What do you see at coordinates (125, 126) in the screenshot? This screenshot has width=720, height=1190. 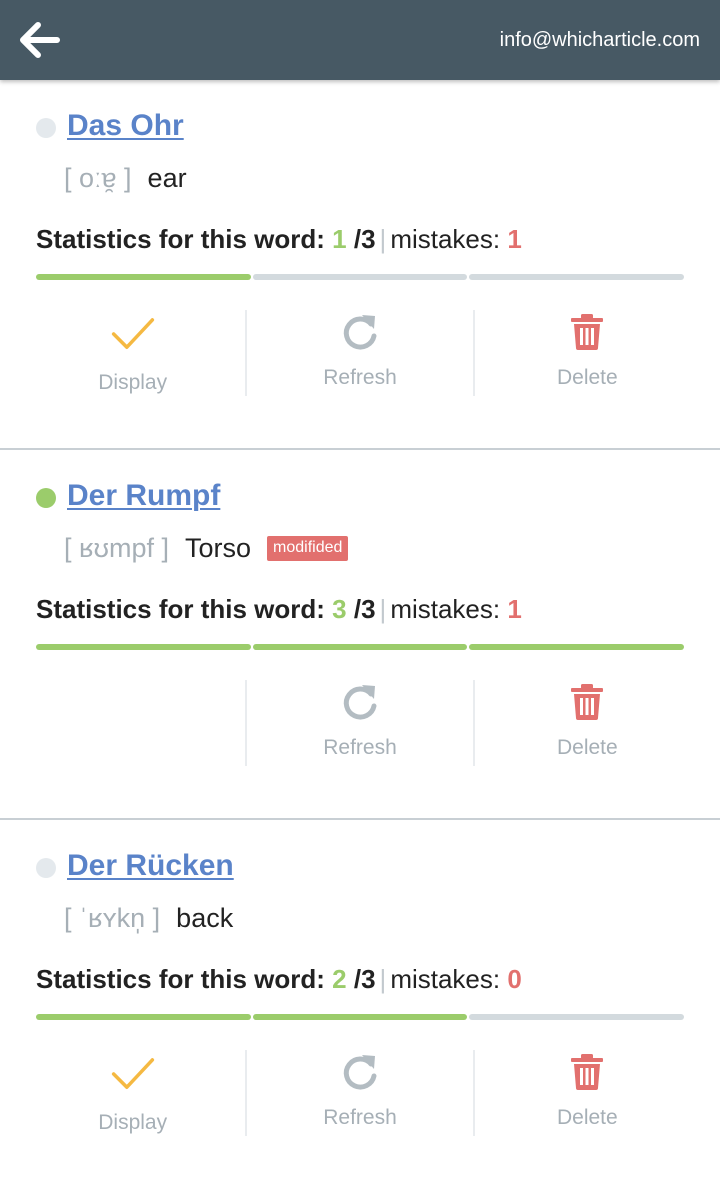 I see `word-title-link: Das Ohr` at bounding box center [125, 126].